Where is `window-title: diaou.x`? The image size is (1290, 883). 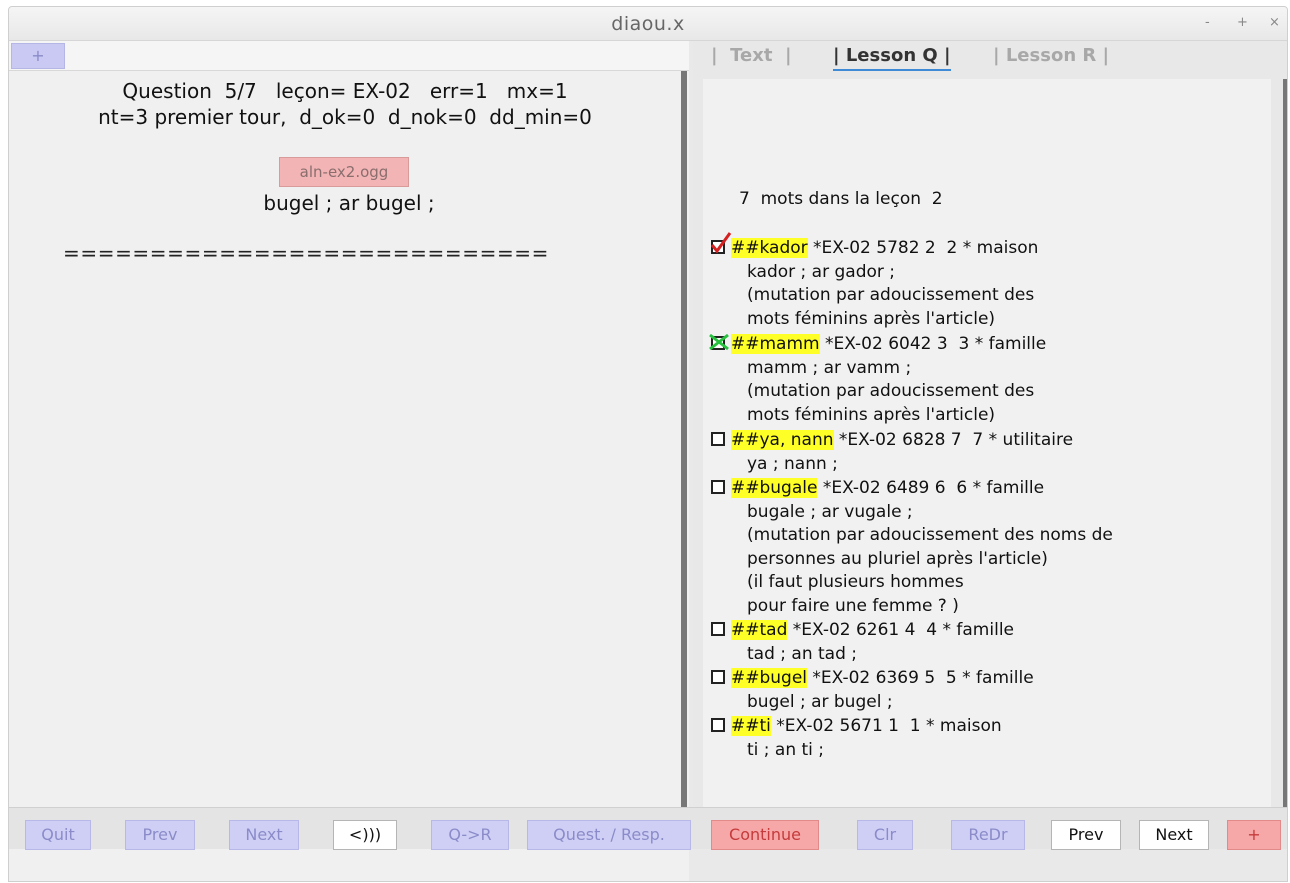
window-title: diaou.x is located at coordinates (648, 24).